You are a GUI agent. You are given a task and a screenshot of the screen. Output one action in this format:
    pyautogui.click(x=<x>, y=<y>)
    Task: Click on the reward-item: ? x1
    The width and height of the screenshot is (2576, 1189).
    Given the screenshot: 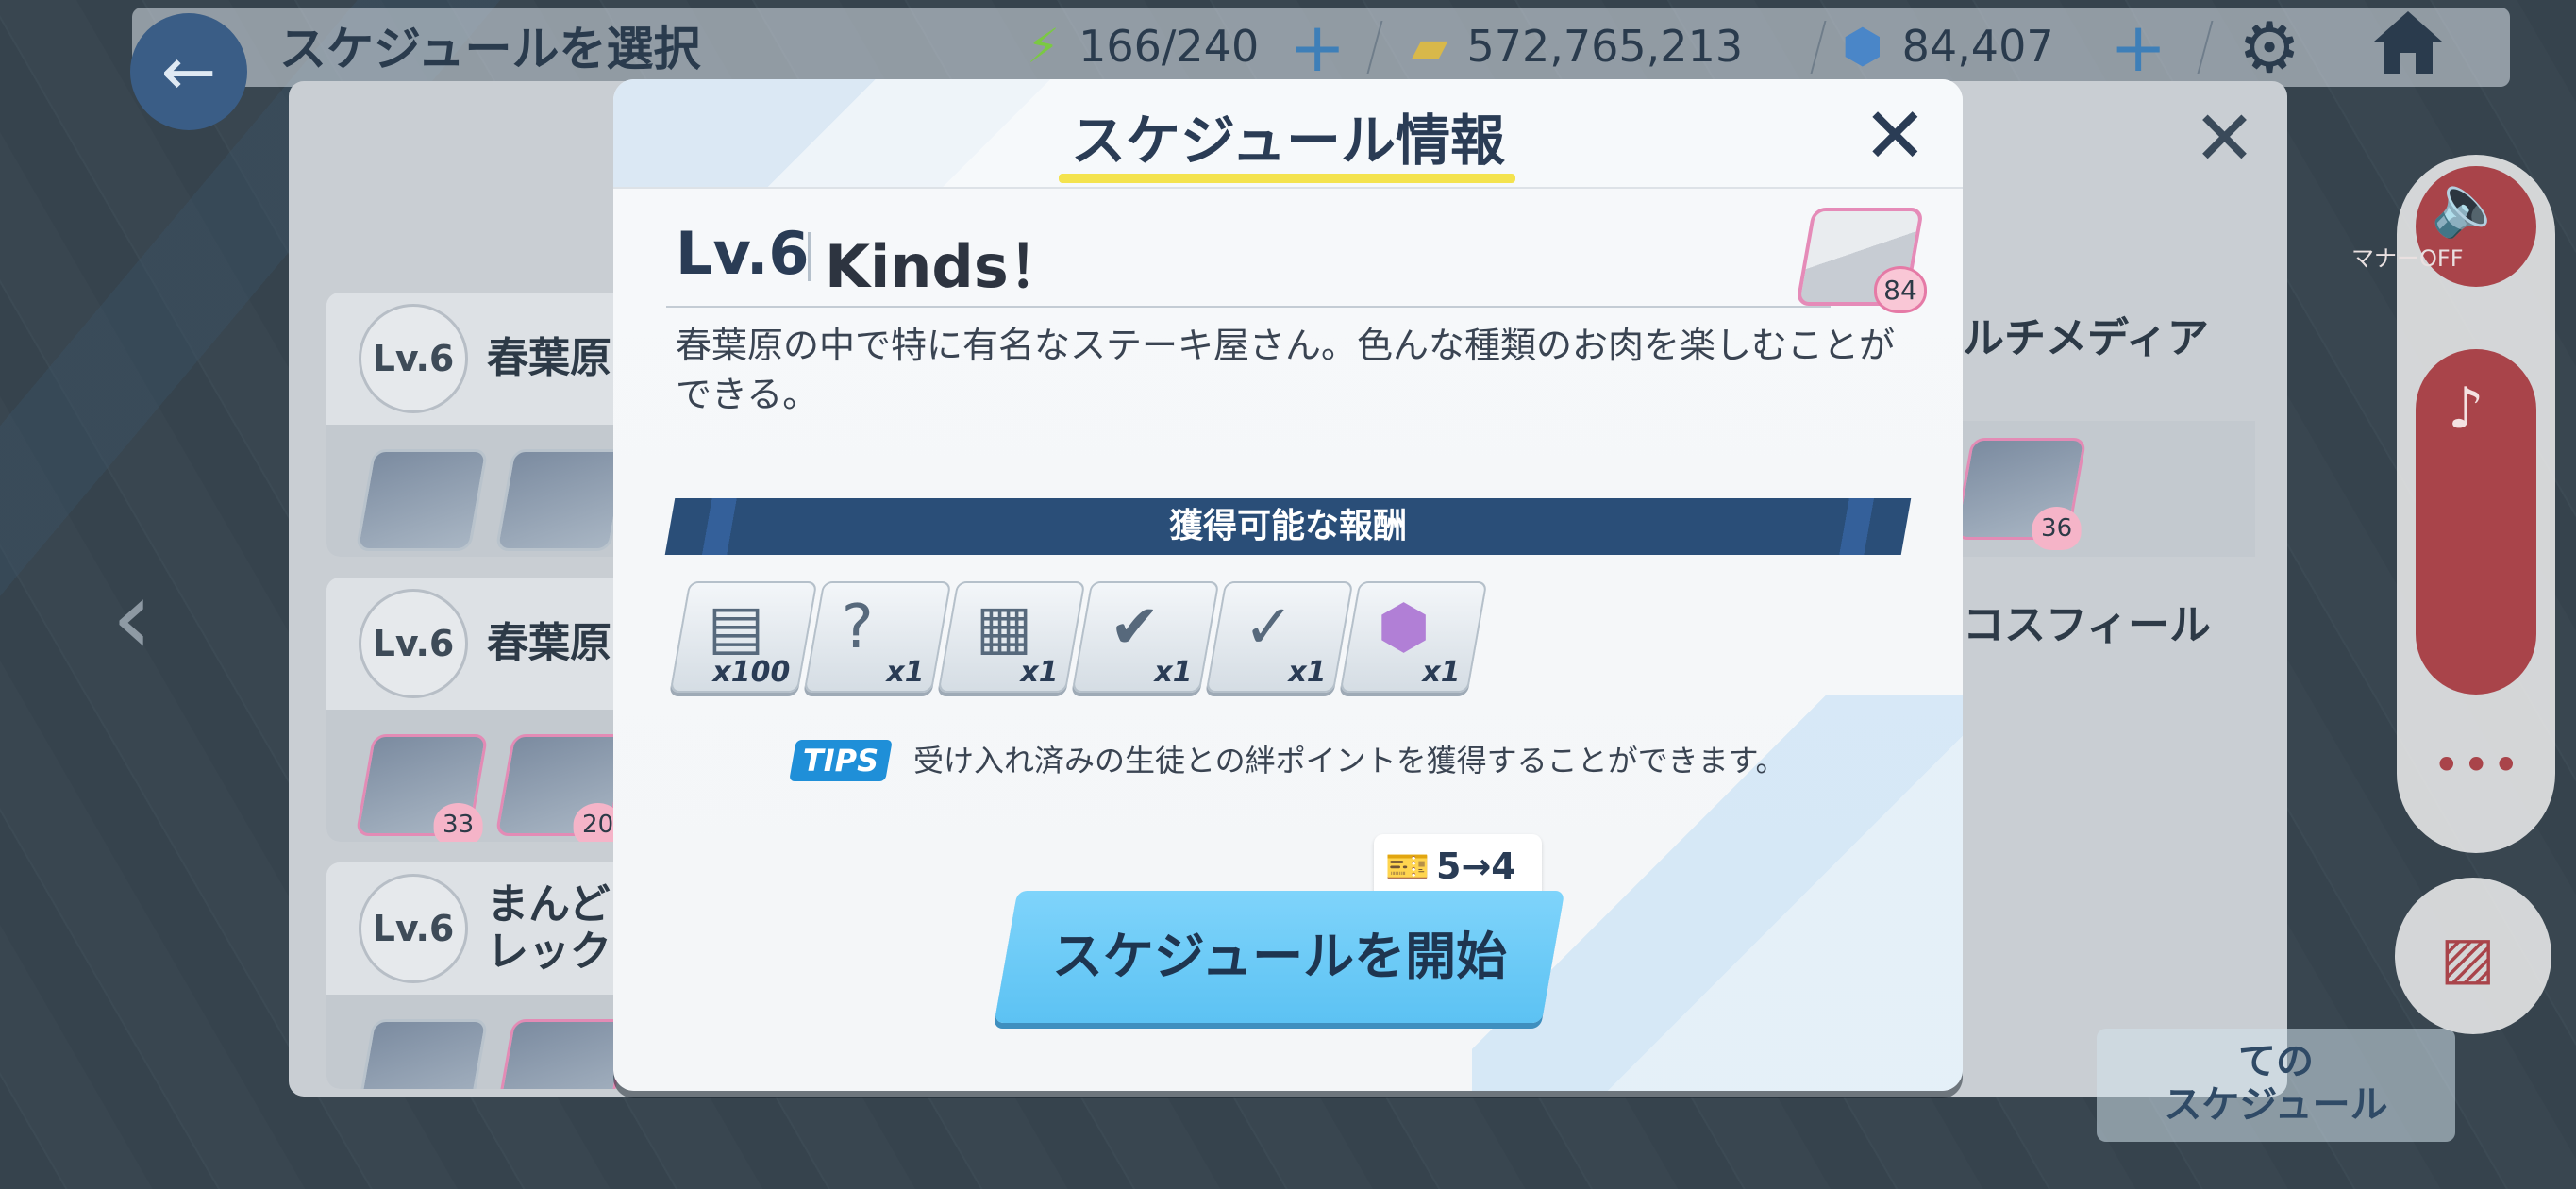 What is the action you would take?
    pyautogui.click(x=877, y=637)
    